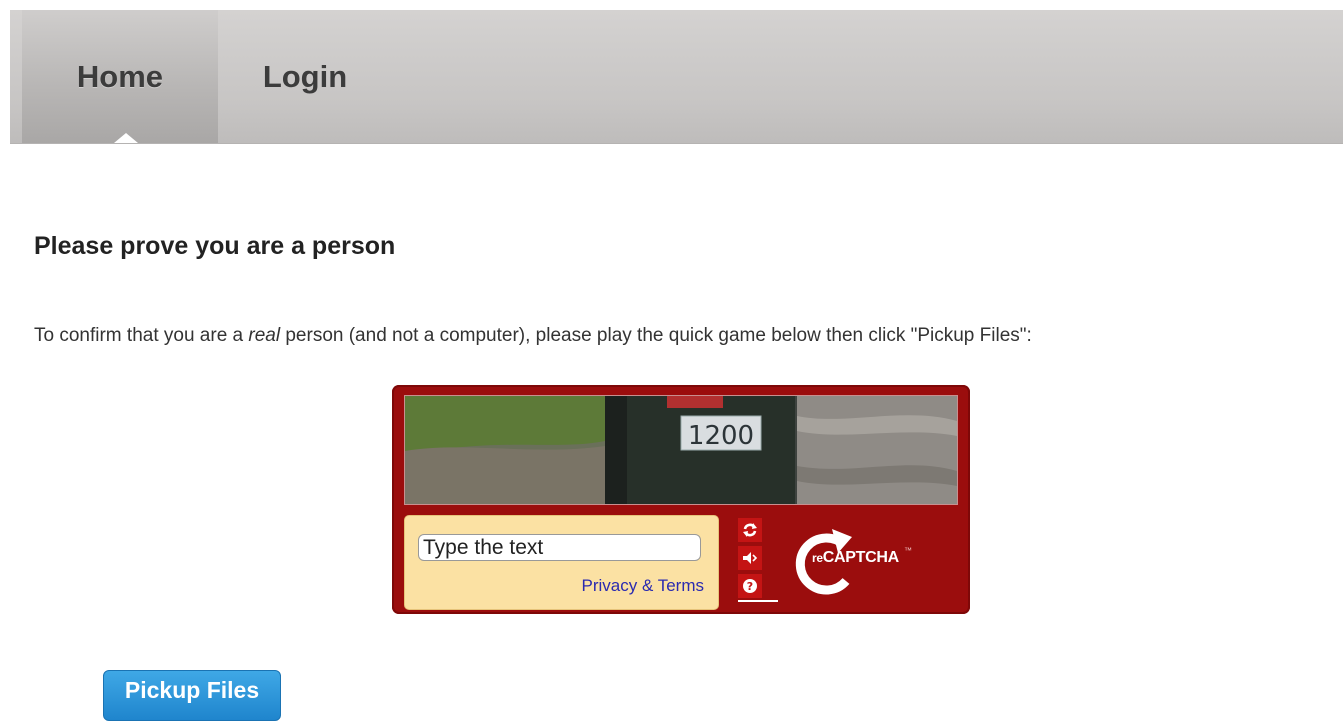 This screenshot has height=721, width=1343. I want to click on captcha-image: 1200, so click(681, 450).